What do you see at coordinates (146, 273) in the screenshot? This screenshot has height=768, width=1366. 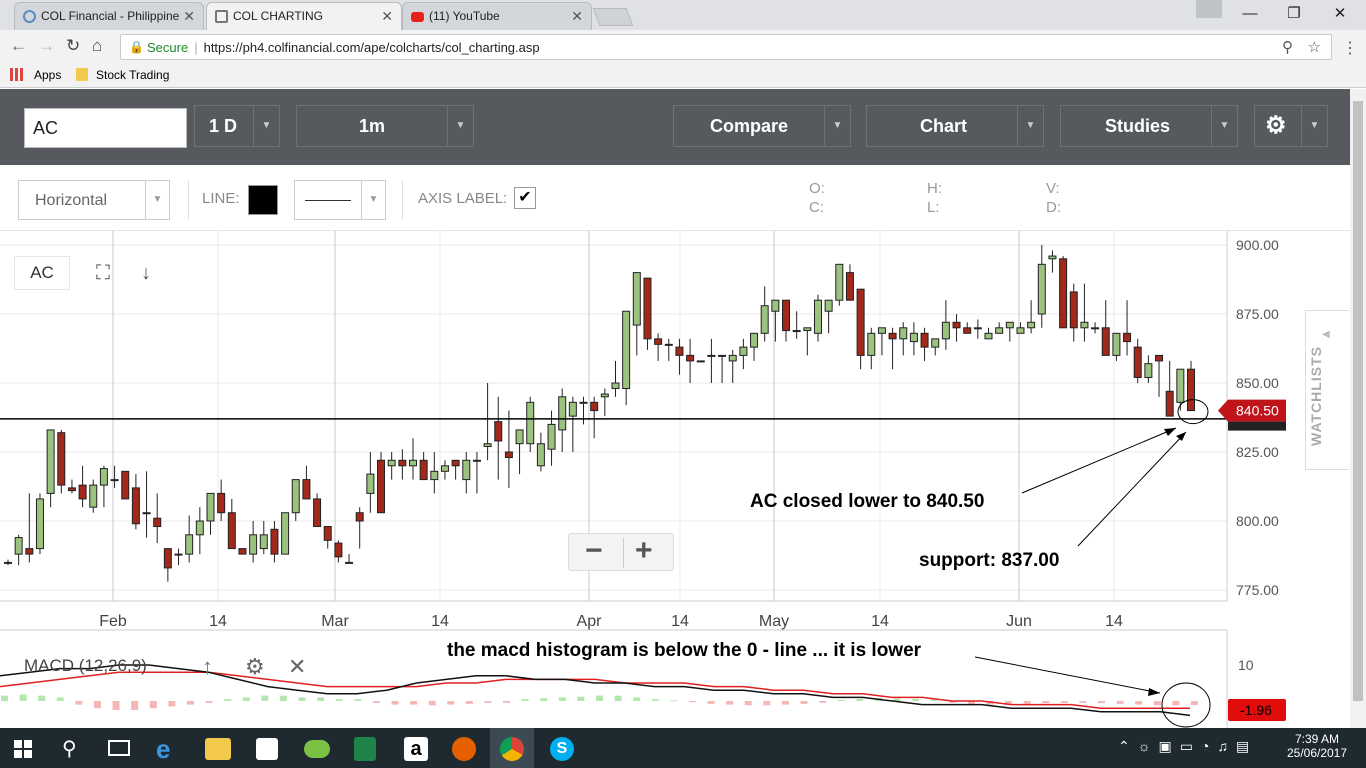 I see `download-arrow-icon: ↓` at bounding box center [146, 273].